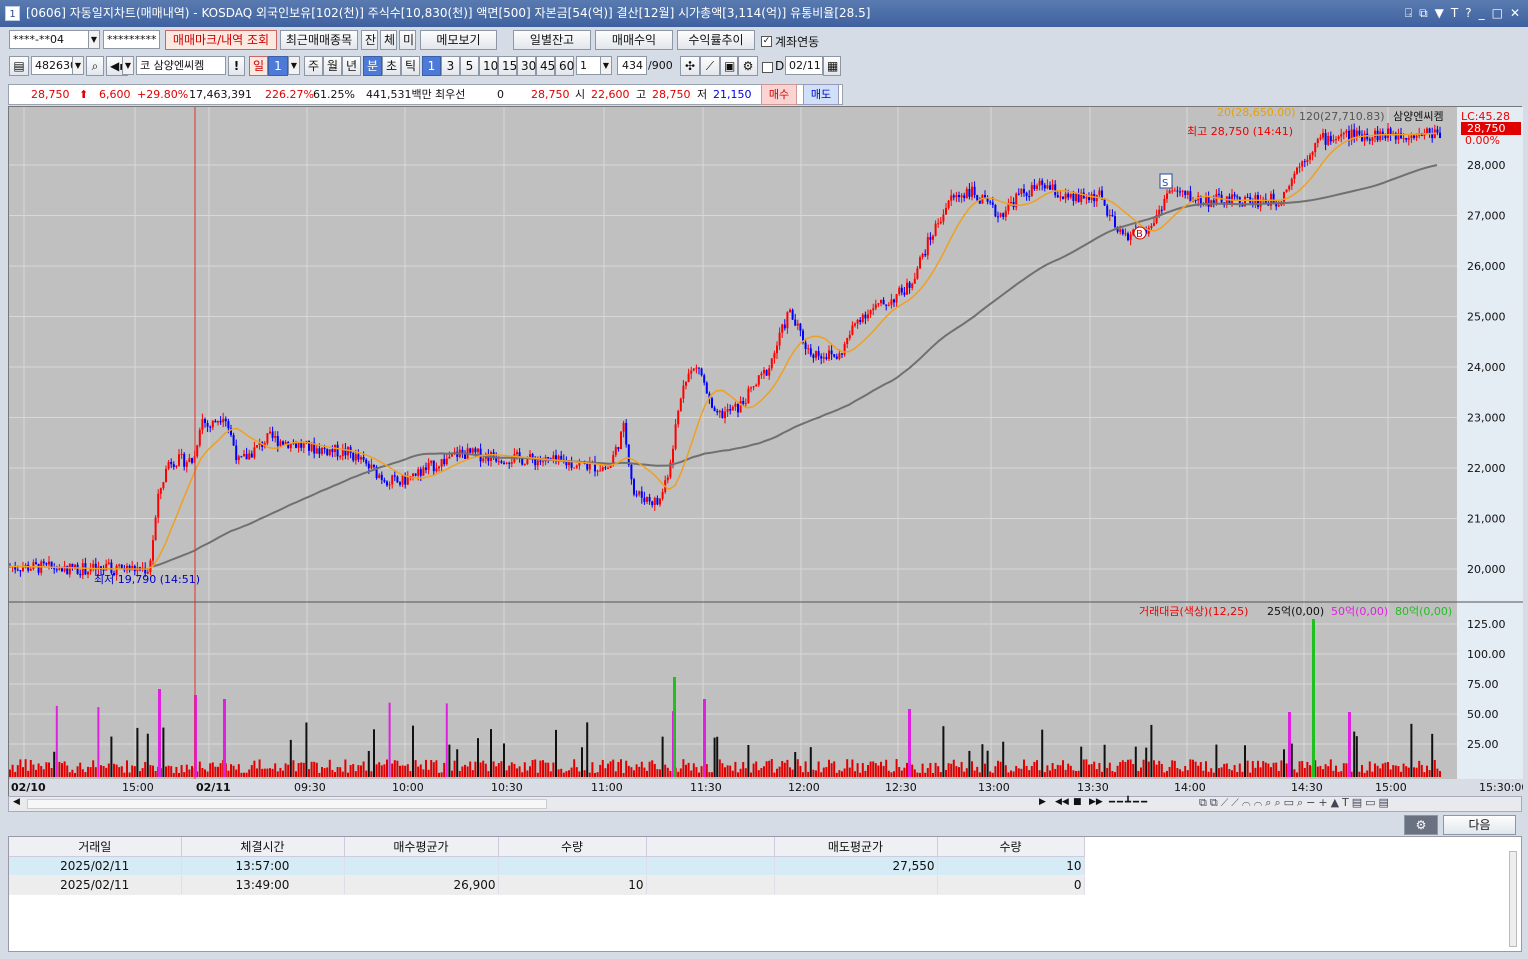 Image resolution: width=1528 pixels, height=959 pixels. I want to click on col-trade-date: 거래일, so click(95, 847).